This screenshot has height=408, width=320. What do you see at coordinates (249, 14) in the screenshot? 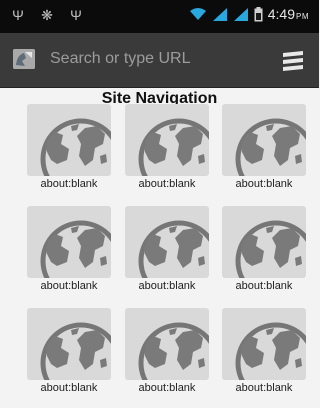
I see `system-icons: 4:49PM` at bounding box center [249, 14].